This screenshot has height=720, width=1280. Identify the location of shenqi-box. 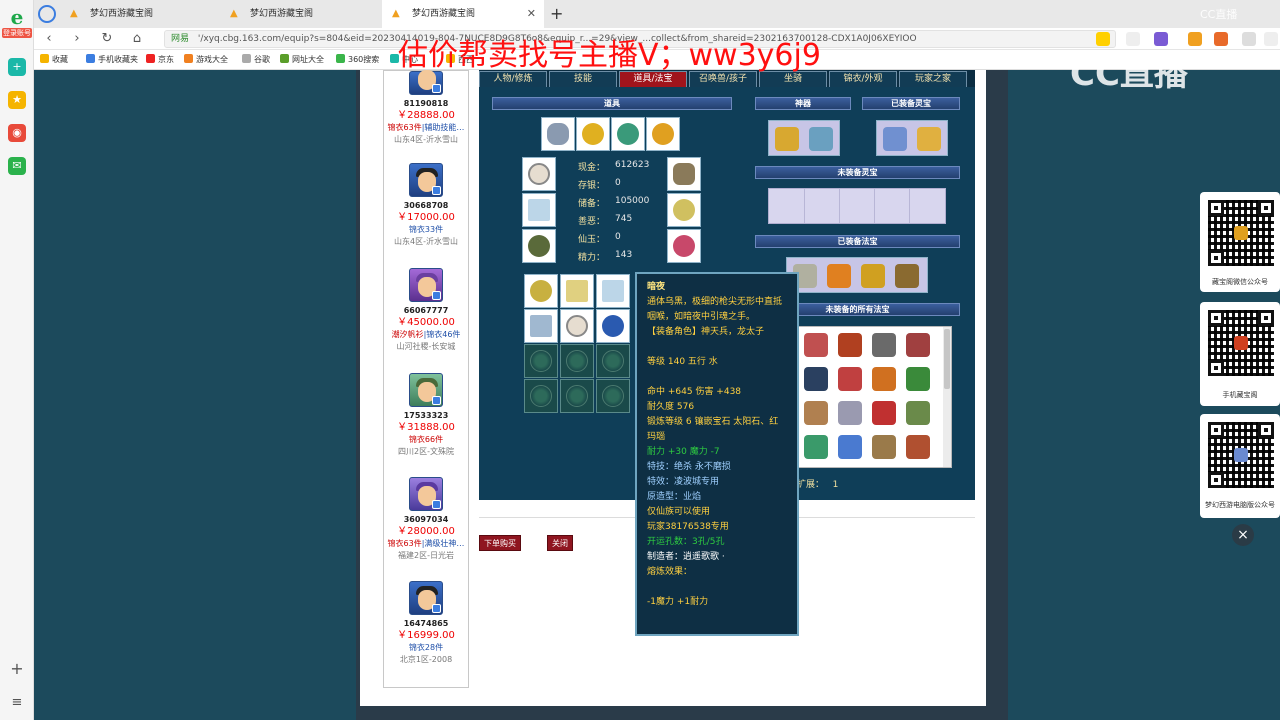
(804, 138).